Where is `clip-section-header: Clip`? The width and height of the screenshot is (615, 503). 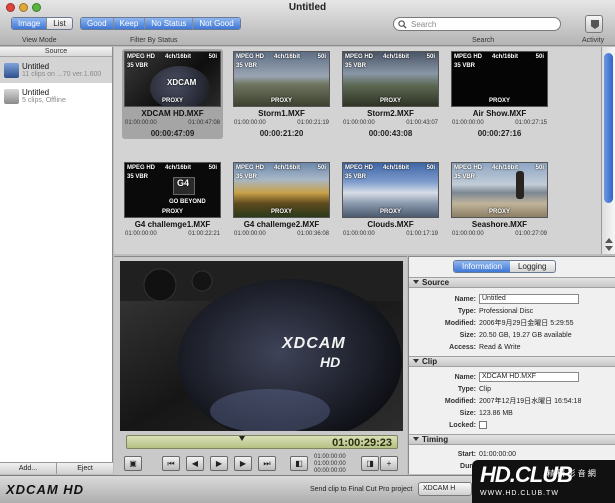 clip-section-header: Clip is located at coordinates (512, 361).